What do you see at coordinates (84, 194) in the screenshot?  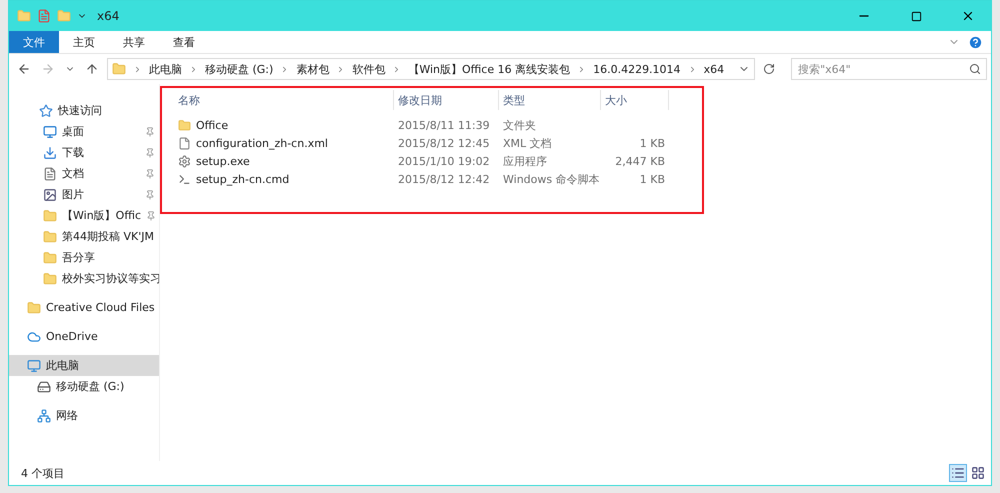 I see `sidebar-item: 图片` at bounding box center [84, 194].